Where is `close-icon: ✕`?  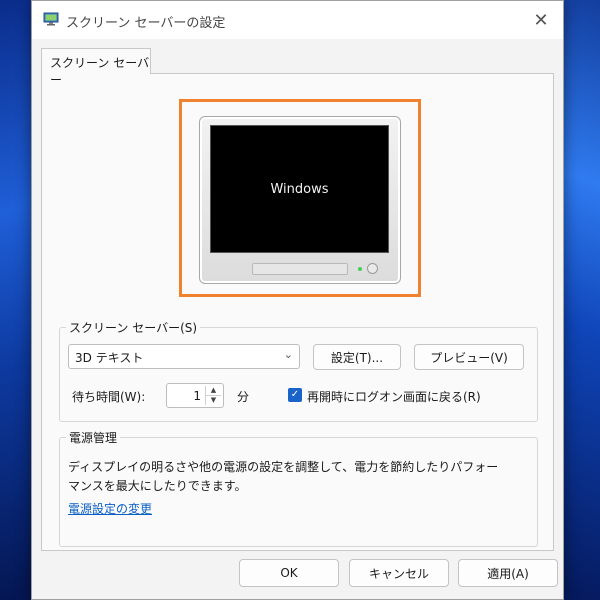 close-icon: ✕ is located at coordinates (541, 20).